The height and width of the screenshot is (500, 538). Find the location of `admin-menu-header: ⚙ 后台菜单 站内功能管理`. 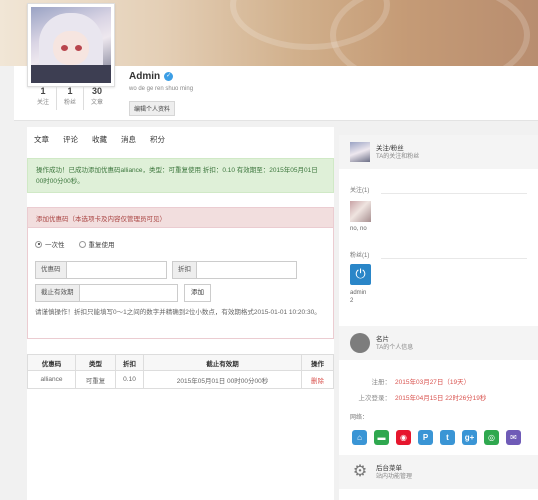

admin-menu-header: ⚙ 后台菜单 站内功能管理 is located at coordinates (438, 472).